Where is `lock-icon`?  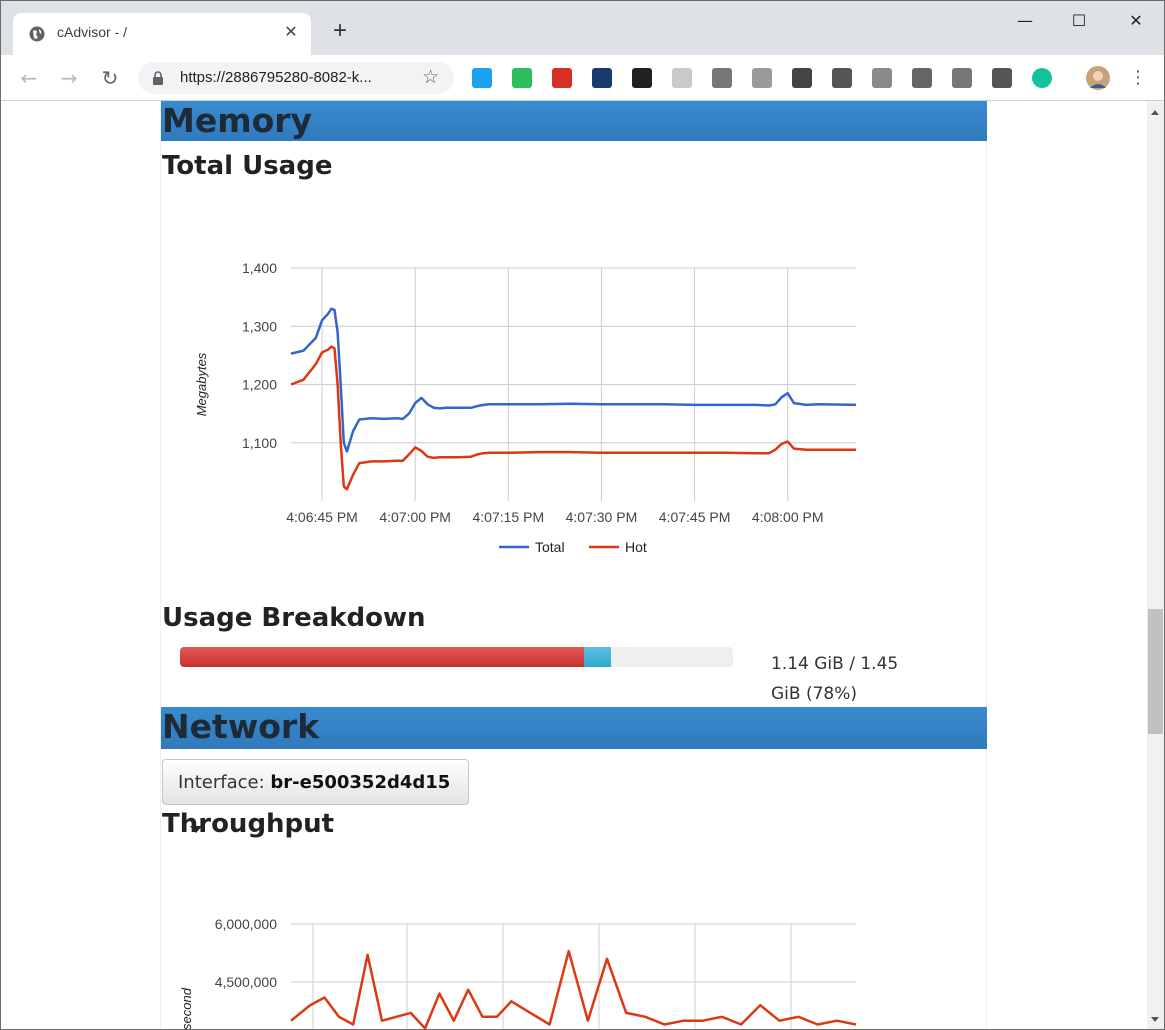
lock-icon is located at coordinates (158, 78).